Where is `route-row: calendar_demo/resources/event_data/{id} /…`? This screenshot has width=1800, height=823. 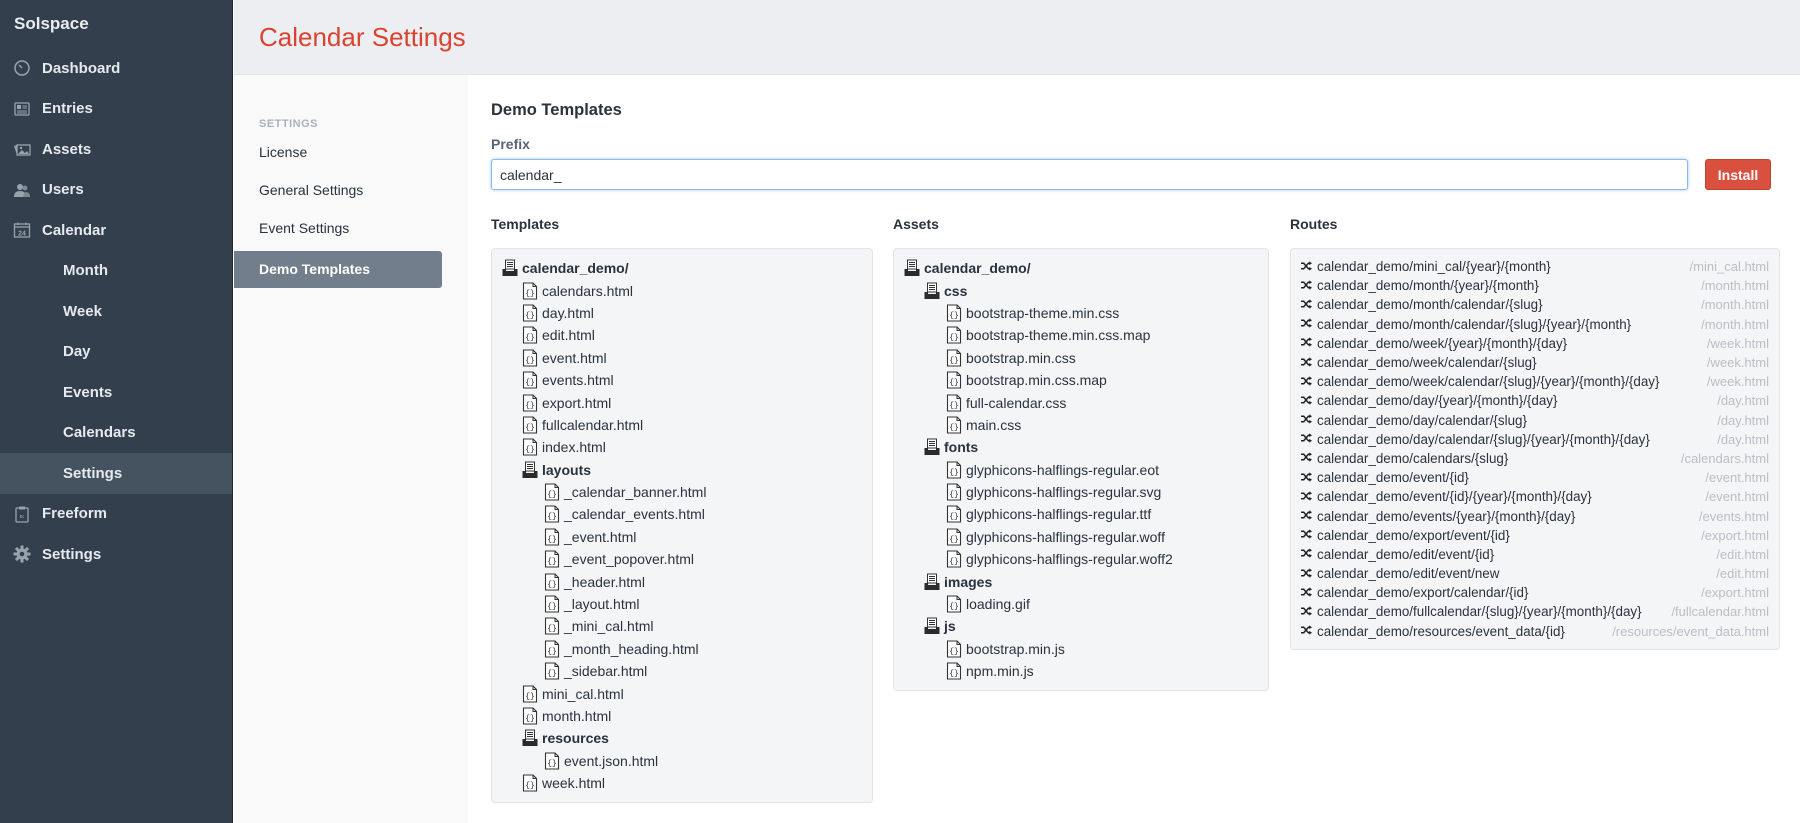
route-row: calendar_demo/resources/event_data/{id} /… is located at coordinates (1535, 631).